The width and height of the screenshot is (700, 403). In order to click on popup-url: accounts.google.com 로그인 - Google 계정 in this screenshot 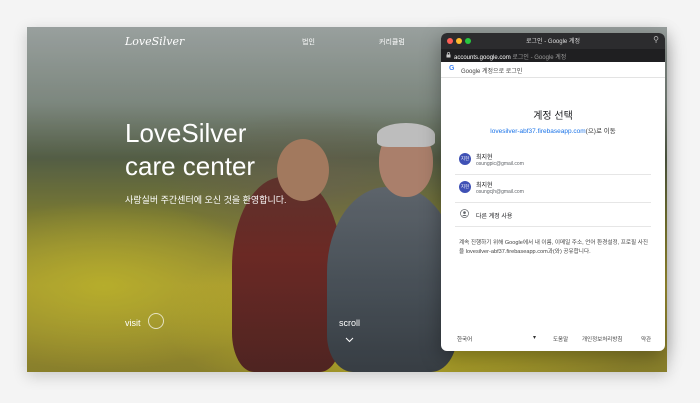, I will do `click(510, 56)`.